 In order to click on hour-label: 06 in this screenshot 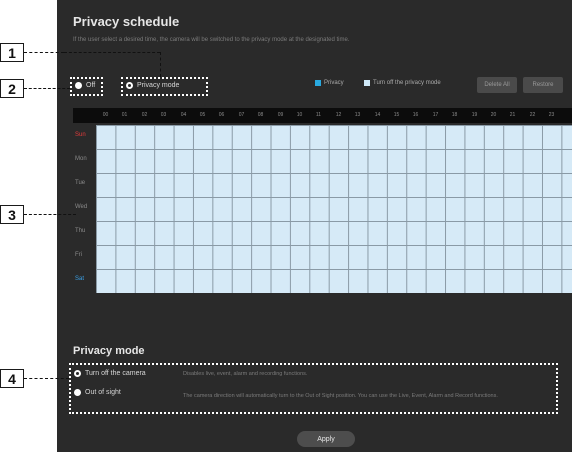, I will do `click(221, 115)`.